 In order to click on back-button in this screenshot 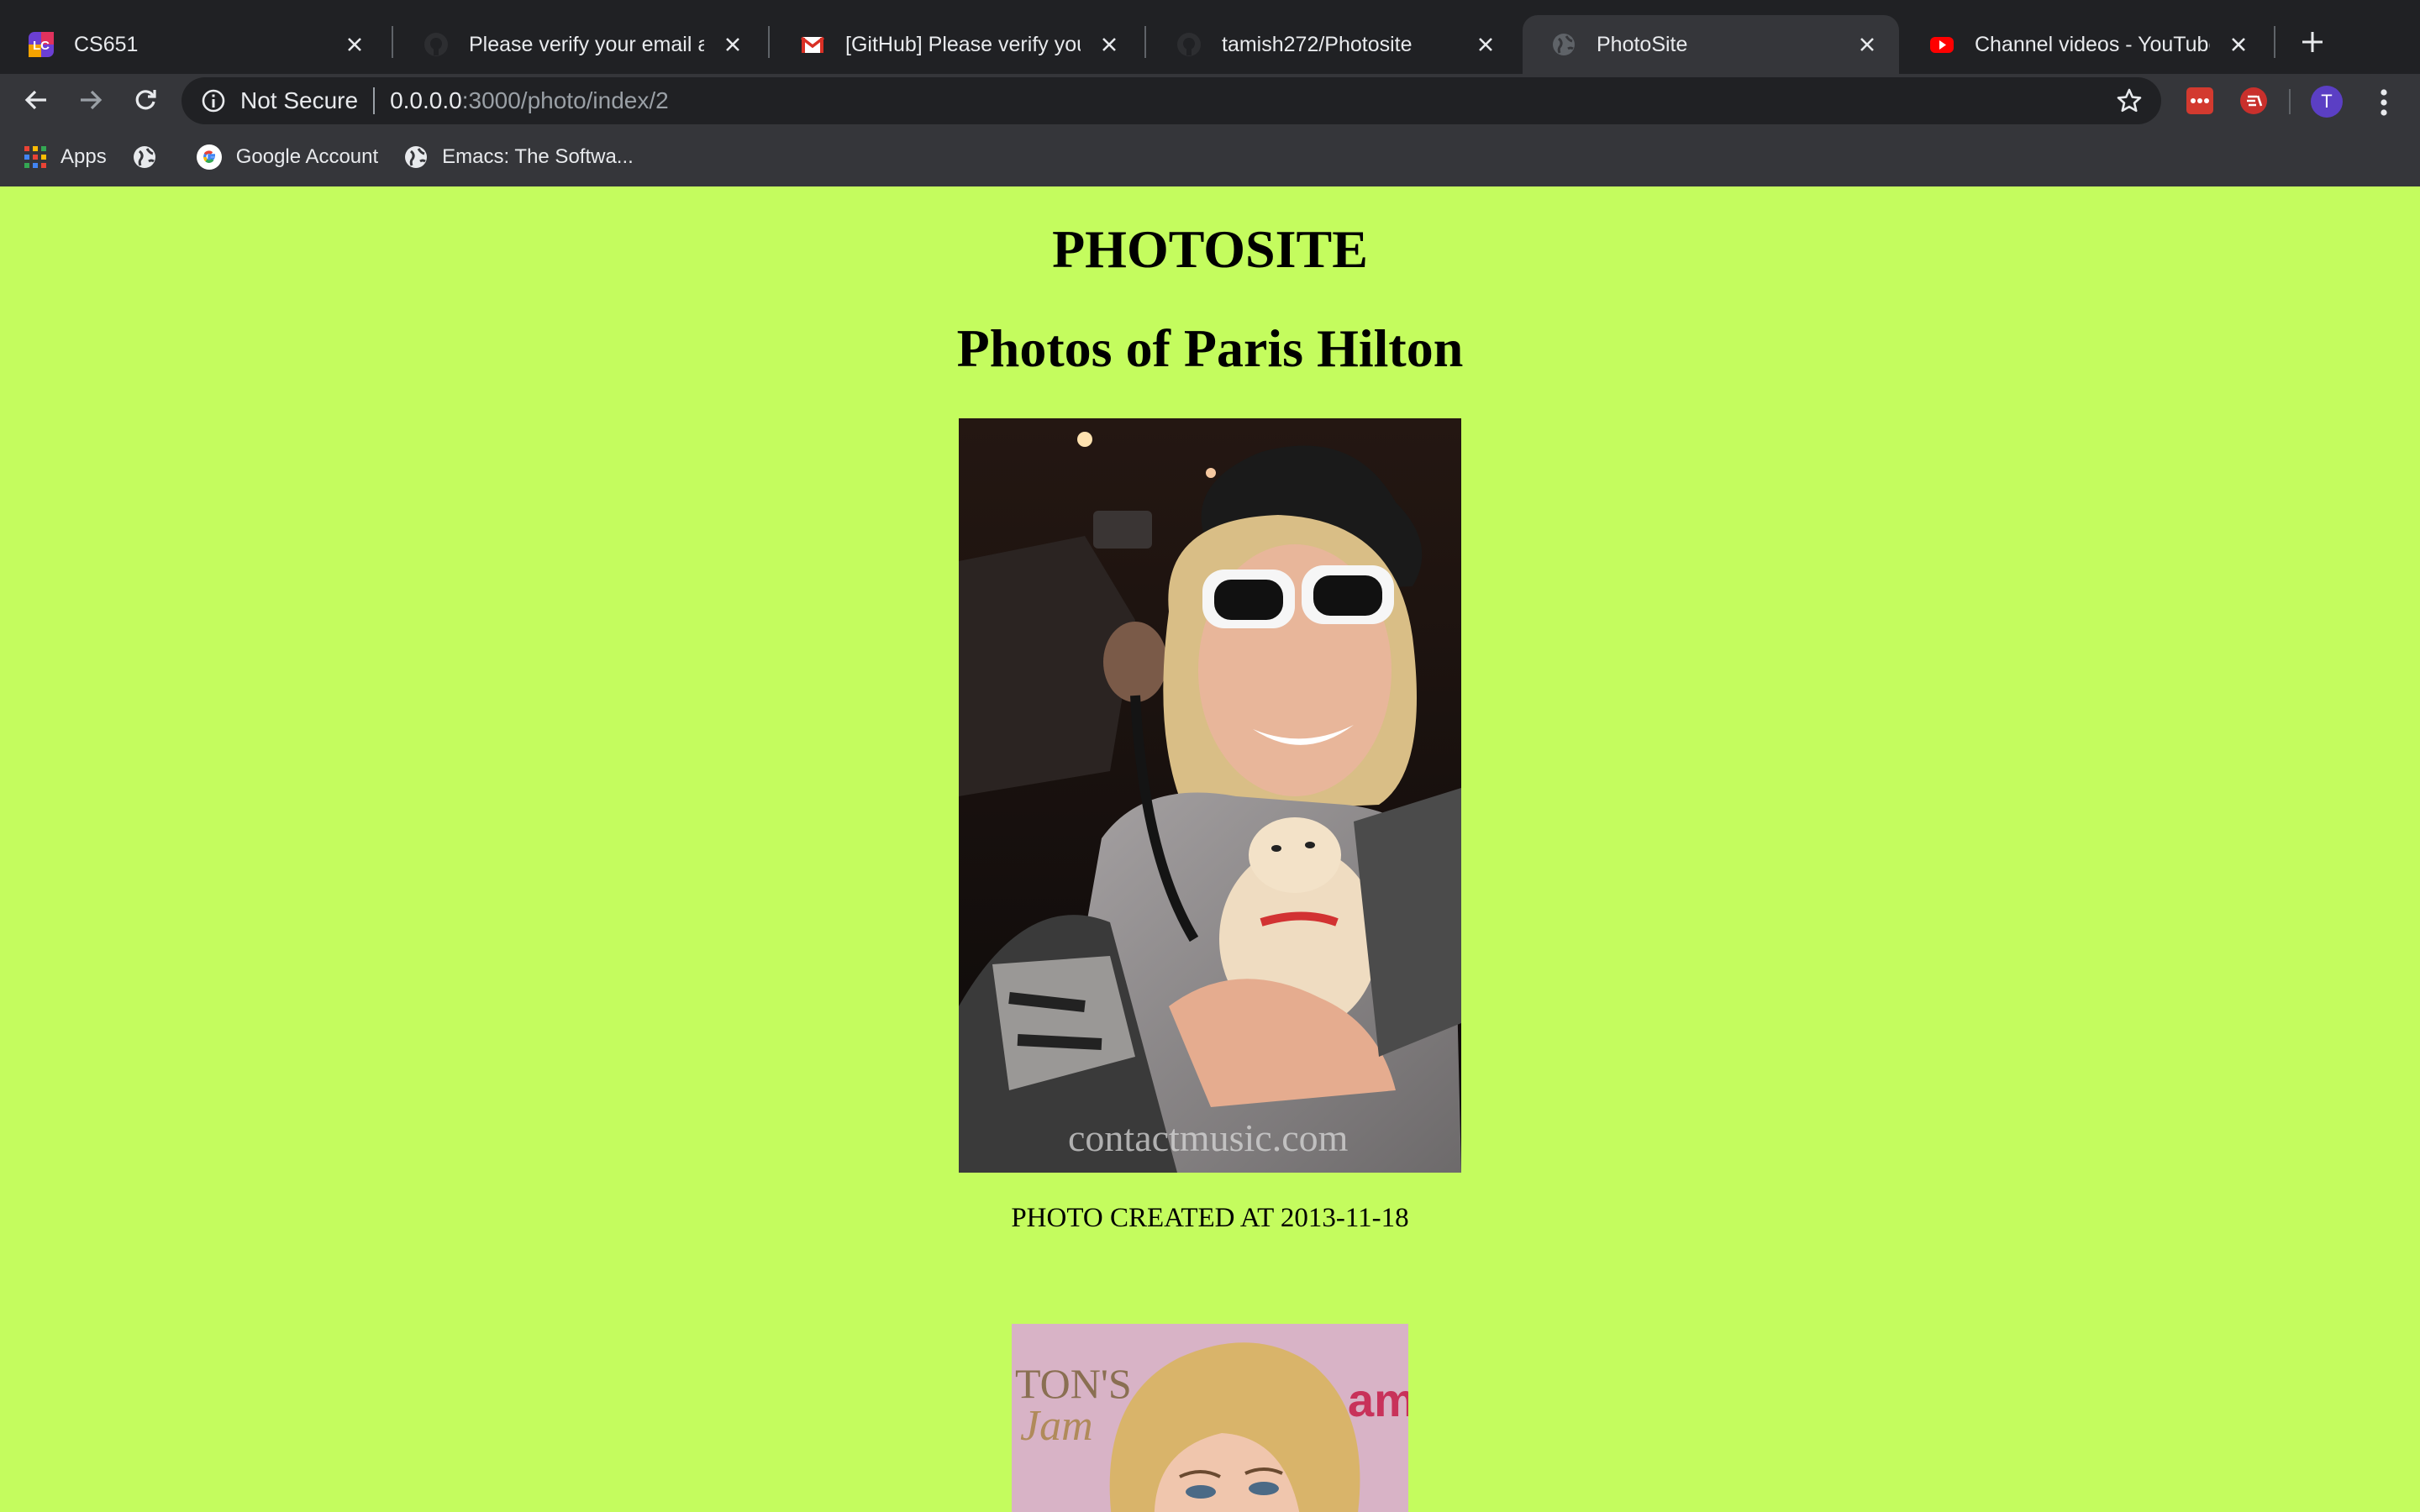, I will do `click(36, 100)`.